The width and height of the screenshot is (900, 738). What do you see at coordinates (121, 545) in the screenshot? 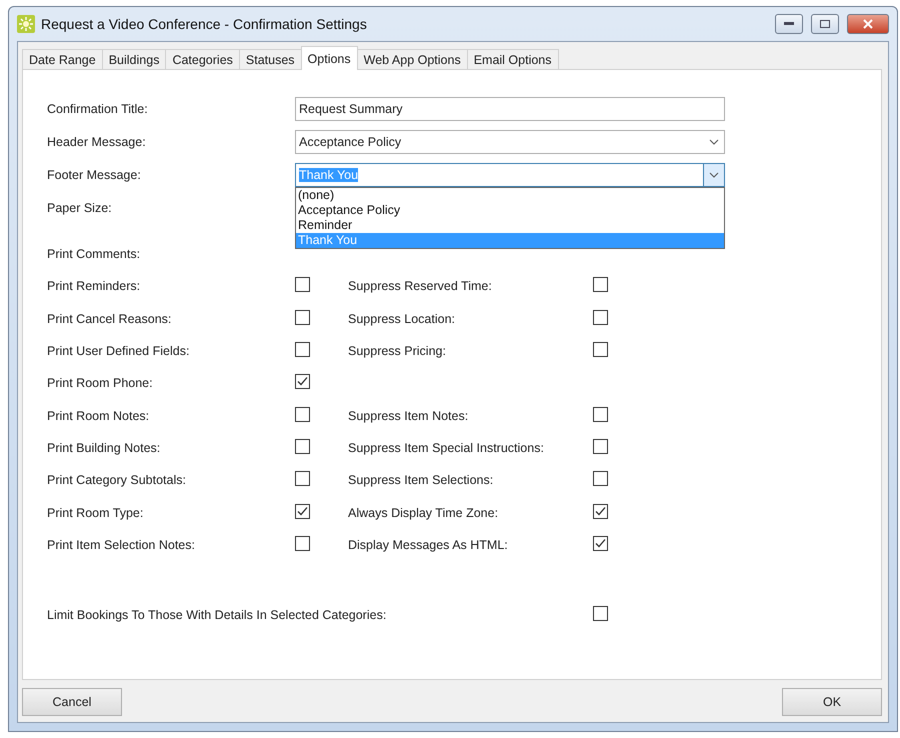
I see `option-label: Print Item Selection Notes:` at bounding box center [121, 545].